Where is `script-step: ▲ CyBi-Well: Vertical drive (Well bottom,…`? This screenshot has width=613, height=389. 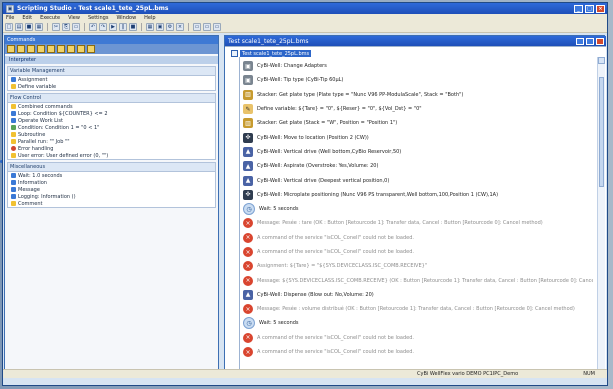 script-step: ▲ CyBi-Well: Vertical drive (Well bottom,… is located at coordinates (418, 152).